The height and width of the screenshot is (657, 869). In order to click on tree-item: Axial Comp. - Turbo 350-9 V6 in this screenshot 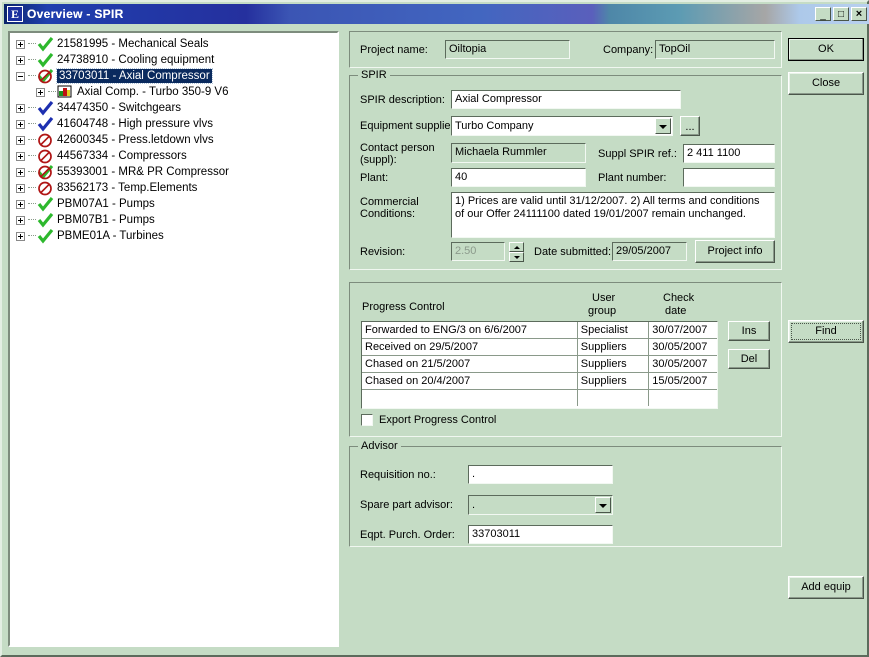, I will do `click(173, 92)`.